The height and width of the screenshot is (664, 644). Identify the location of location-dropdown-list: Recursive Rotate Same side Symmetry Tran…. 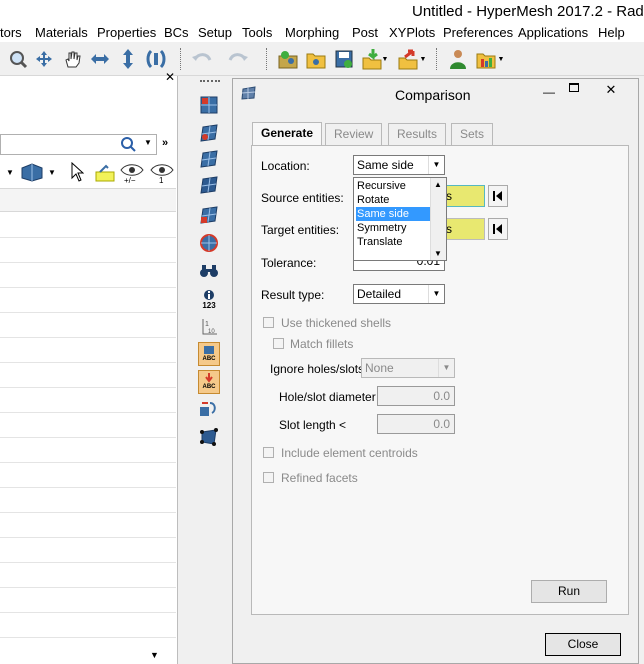
(400, 219).